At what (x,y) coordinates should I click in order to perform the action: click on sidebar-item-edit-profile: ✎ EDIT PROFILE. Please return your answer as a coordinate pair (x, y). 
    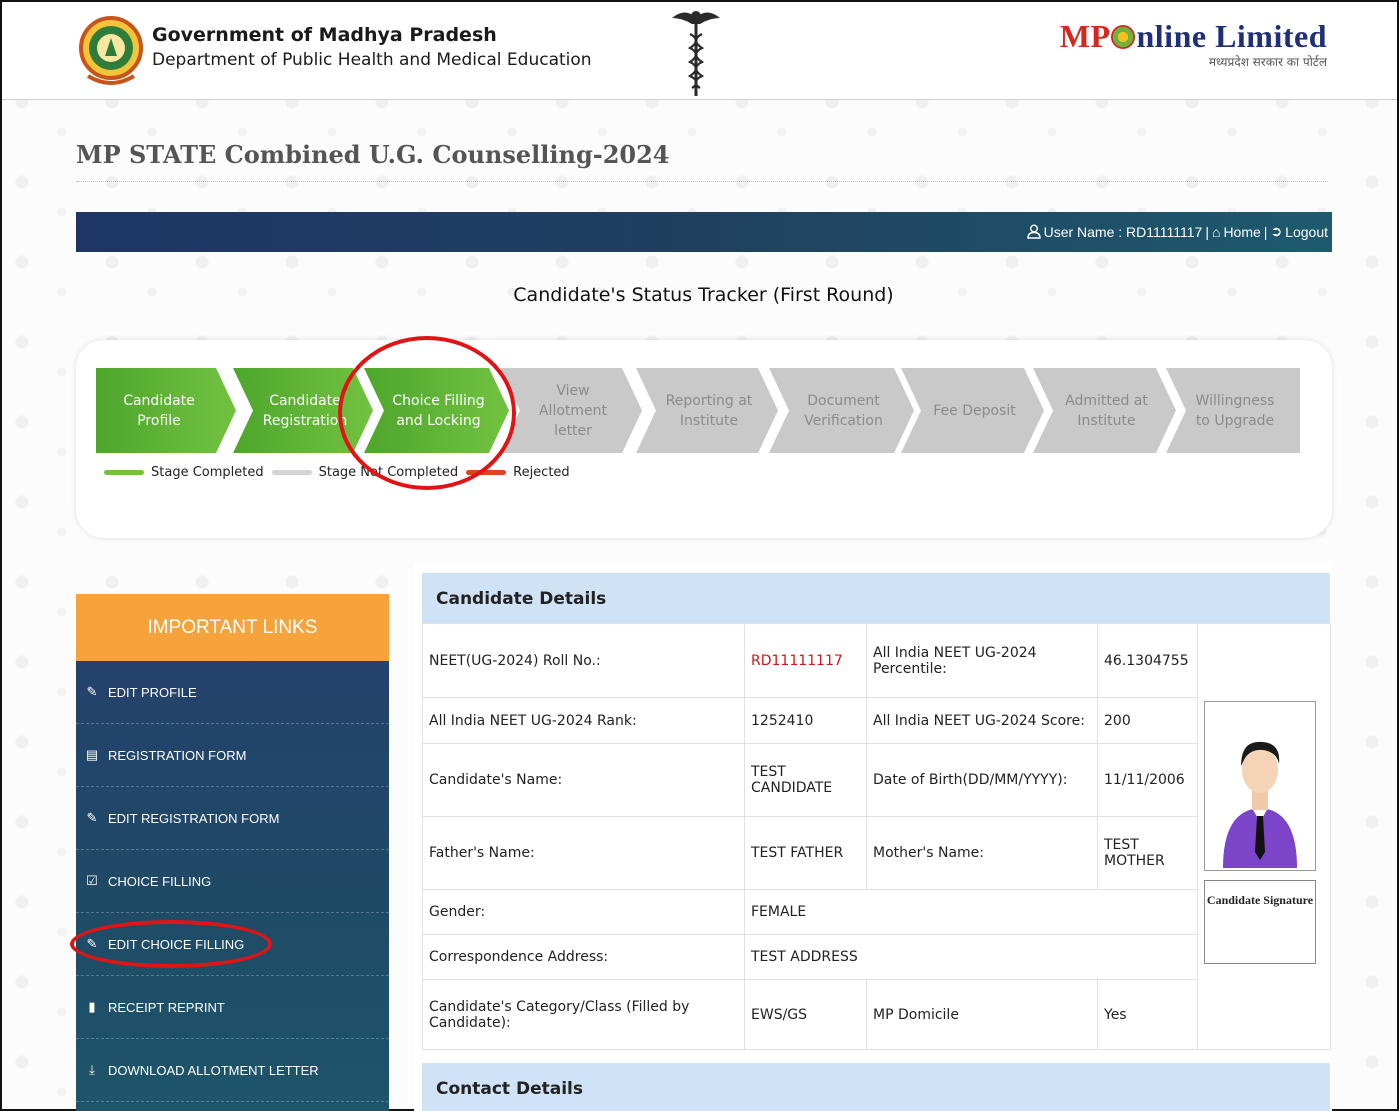
    Looking at the image, I should click on (232, 692).